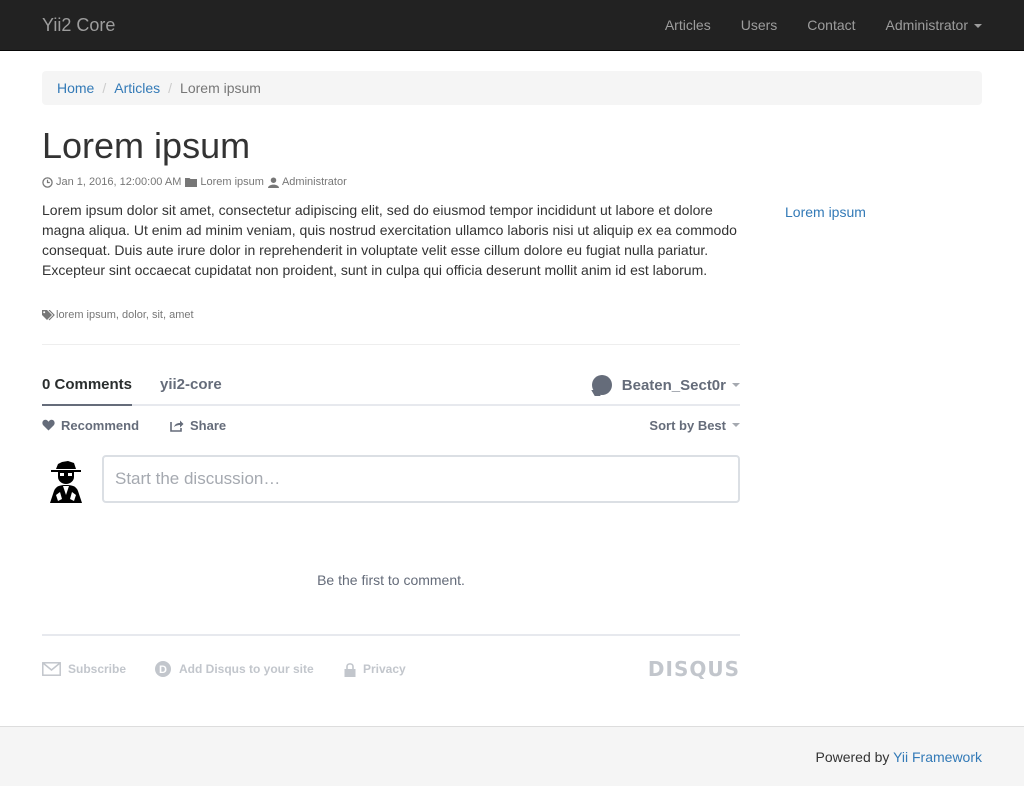 The image size is (1024, 786). I want to click on tags-icon, so click(48, 314).